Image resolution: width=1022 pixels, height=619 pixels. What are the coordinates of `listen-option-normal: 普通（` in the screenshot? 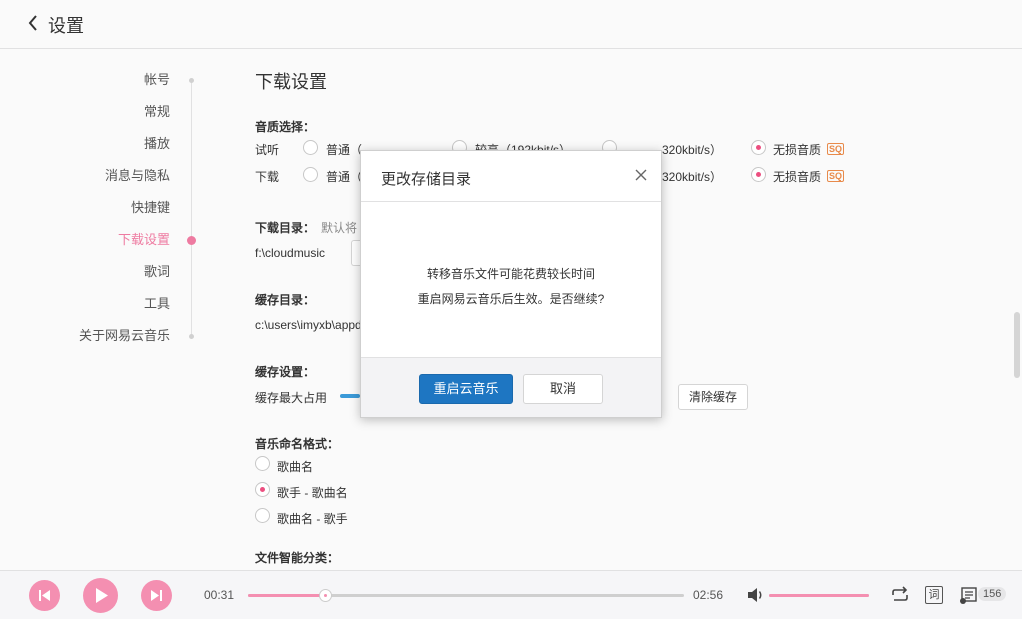 It's located at (344, 150).